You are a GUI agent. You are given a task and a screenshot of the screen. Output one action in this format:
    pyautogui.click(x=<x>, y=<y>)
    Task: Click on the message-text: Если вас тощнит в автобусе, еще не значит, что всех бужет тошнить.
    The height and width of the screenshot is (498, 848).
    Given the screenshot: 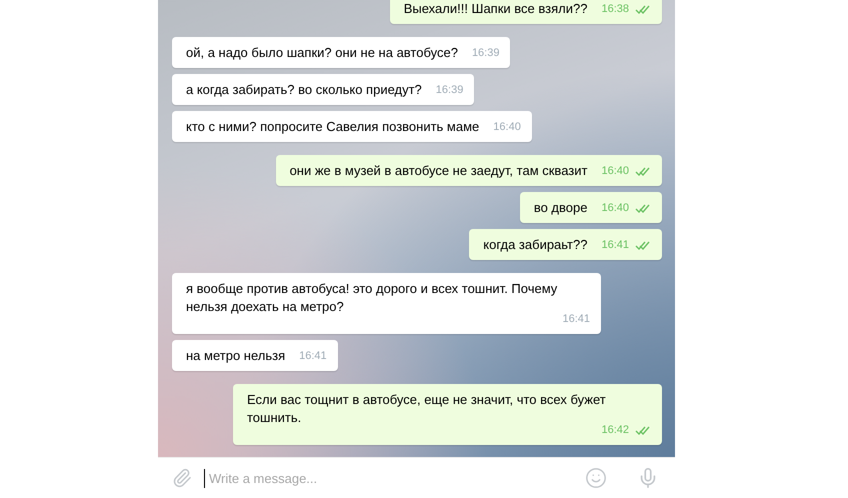 What is the action you would take?
    pyautogui.click(x=427, y=408)
    